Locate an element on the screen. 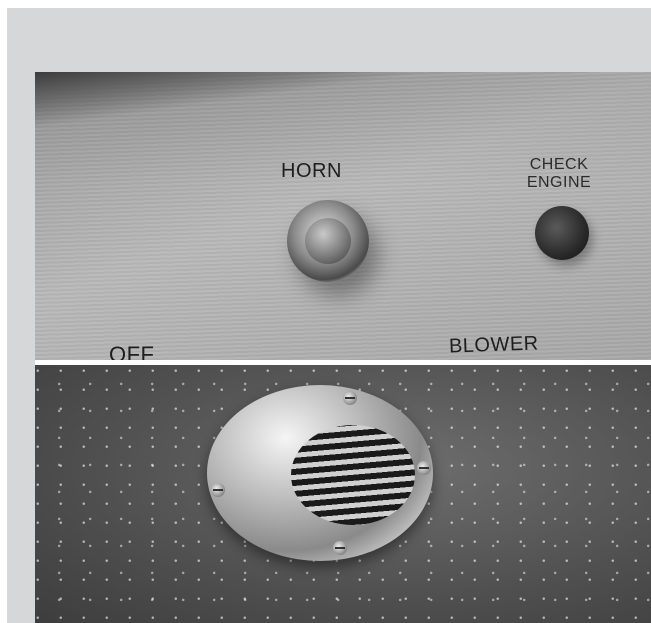 Image resolution: width=651 pixels, height=623 pixels. check-engine-label-line2: ENGINE is located at coordinates (559, 182).